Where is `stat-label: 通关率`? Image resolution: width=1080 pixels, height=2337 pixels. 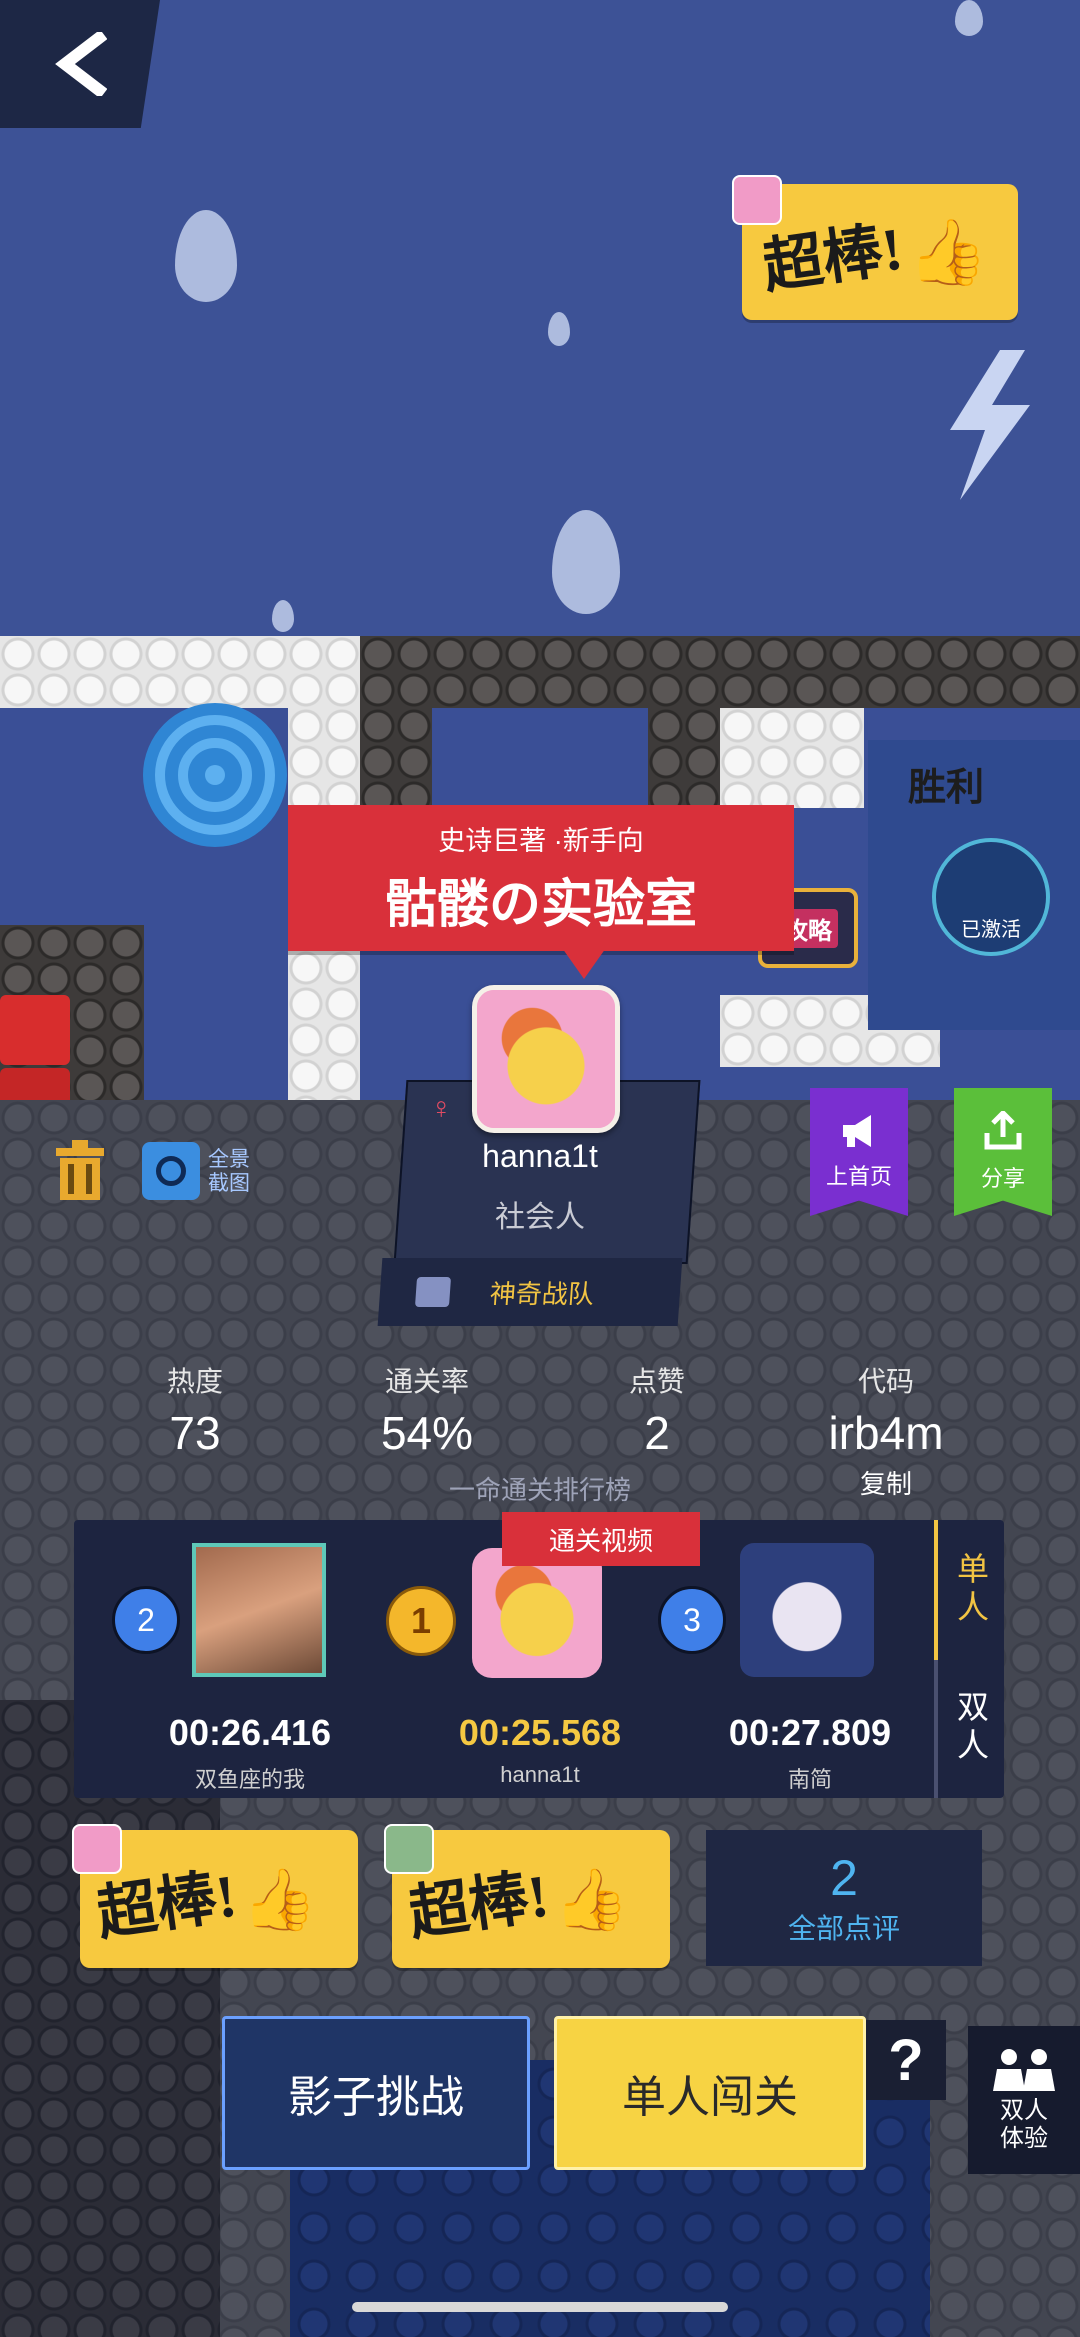 stat-label: 通关率 is located at coordinates (426, 1381).